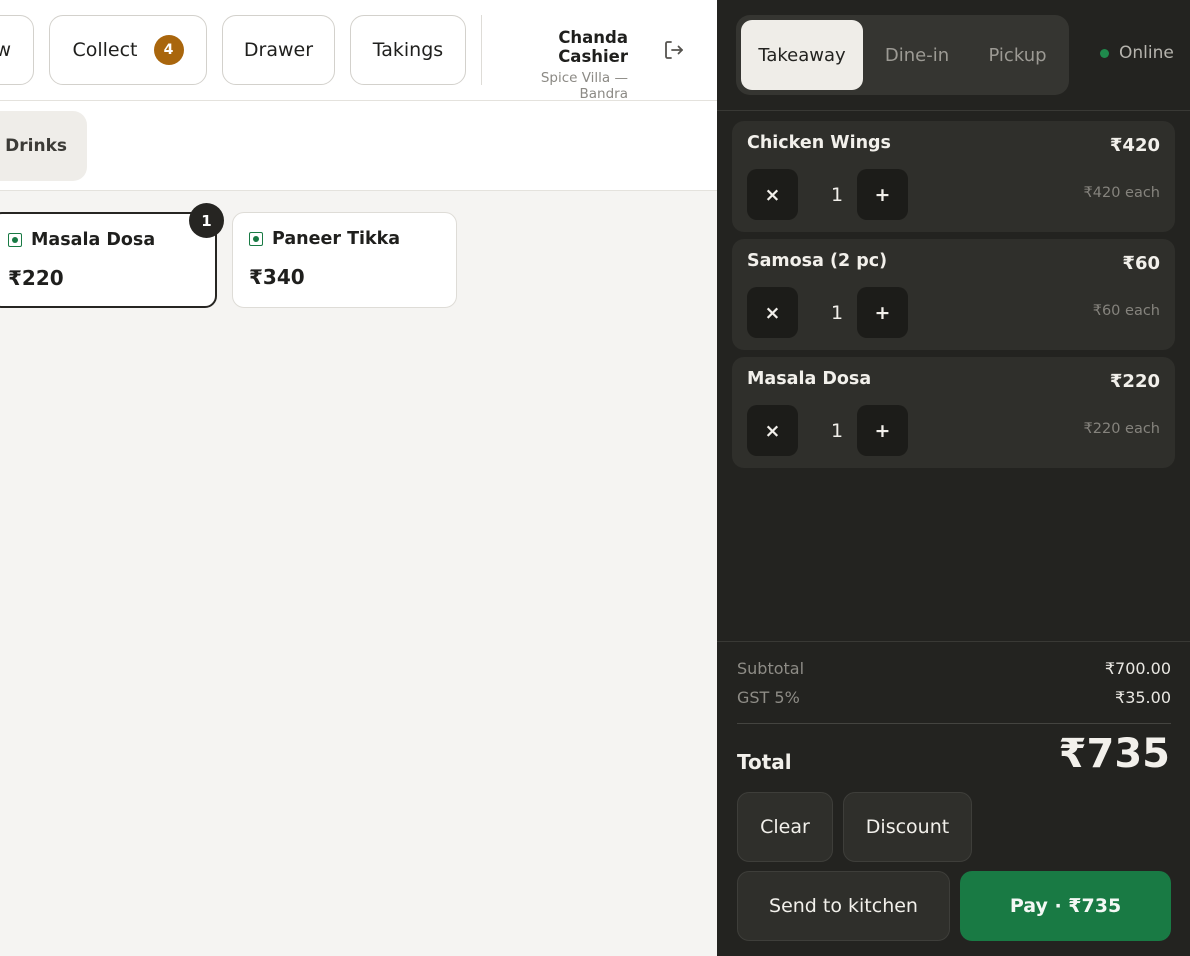 The width and height of the screenshot is (1190, 956). Describe the element at coordinates (953, 294) in the screenshot. I see `order-line-item: Samosa (2 pc) ₹60 × 1 + ₹60 each` at that location.